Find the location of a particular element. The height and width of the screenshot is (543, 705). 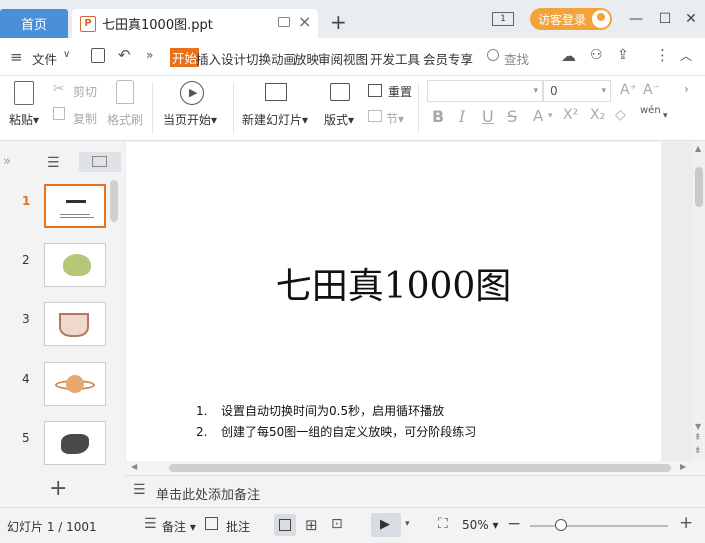

play-from-current-button: 当页开始▾ is located at coordinates (190, 119).